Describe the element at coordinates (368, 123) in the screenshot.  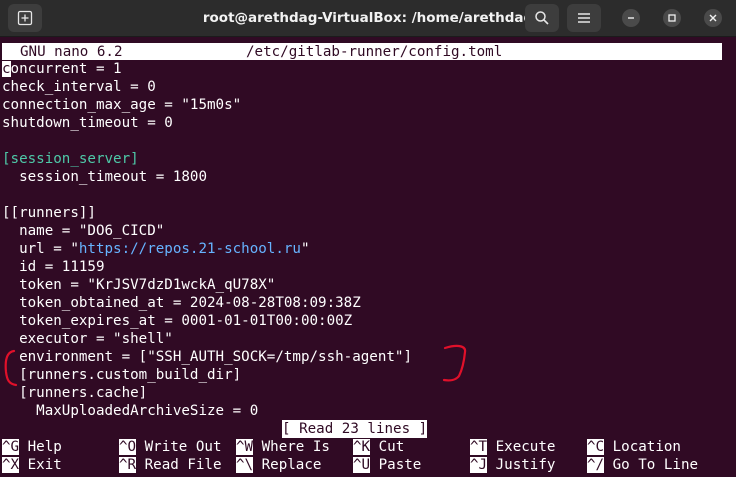
I see `file-line: shutdown_timeout = 0` at that location.